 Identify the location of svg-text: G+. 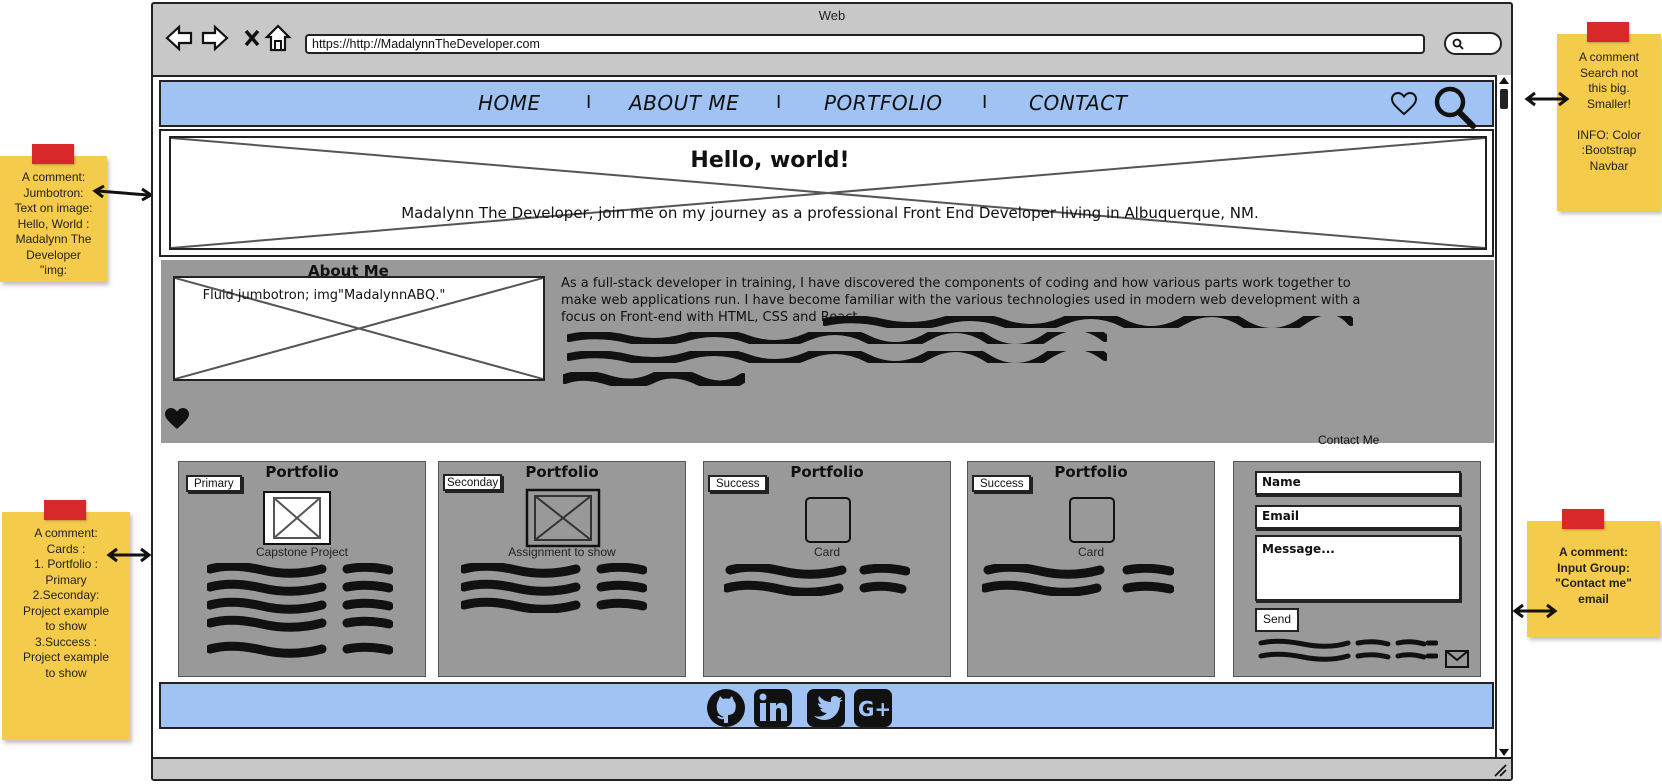
(874, 709).